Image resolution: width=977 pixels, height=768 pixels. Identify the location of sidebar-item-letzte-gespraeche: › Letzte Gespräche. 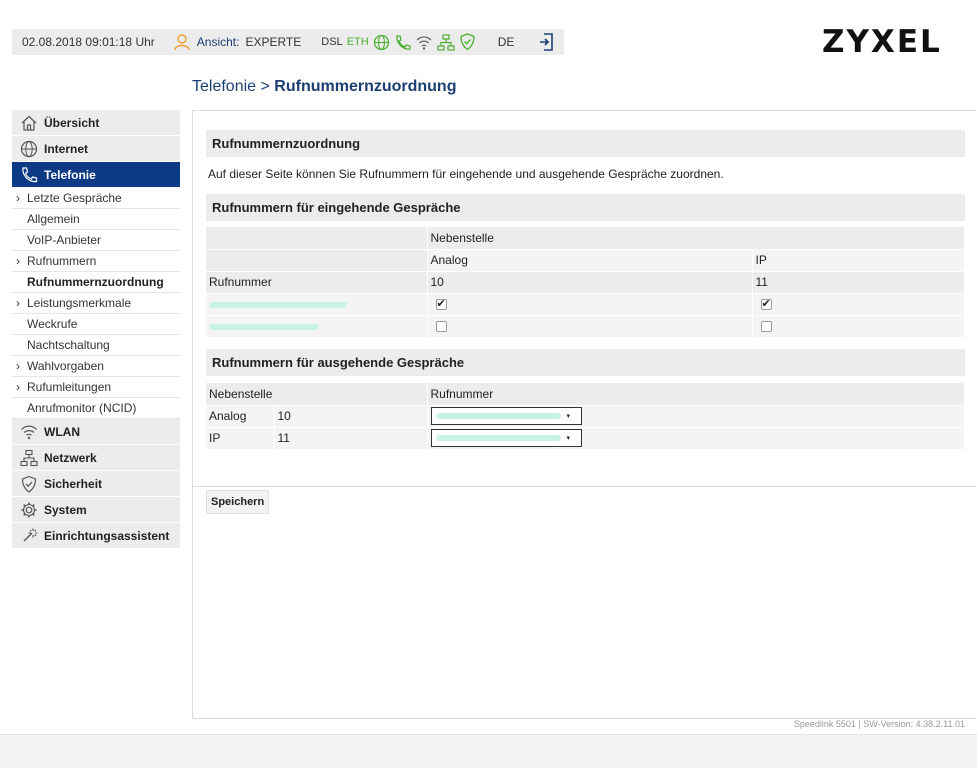
(96, 198).